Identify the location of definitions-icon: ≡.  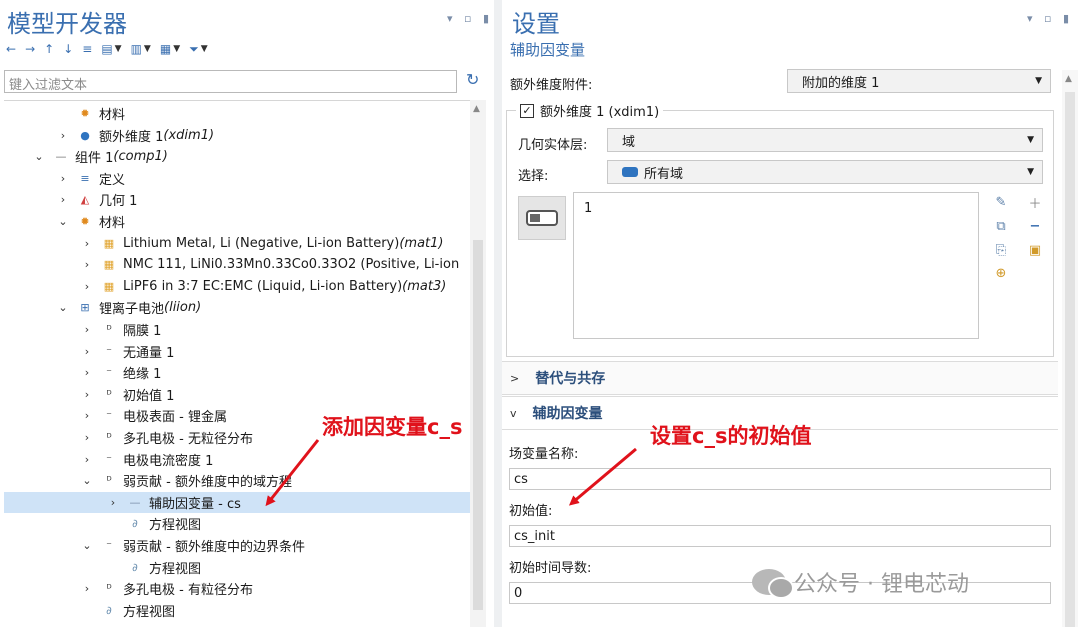
(85, 178).